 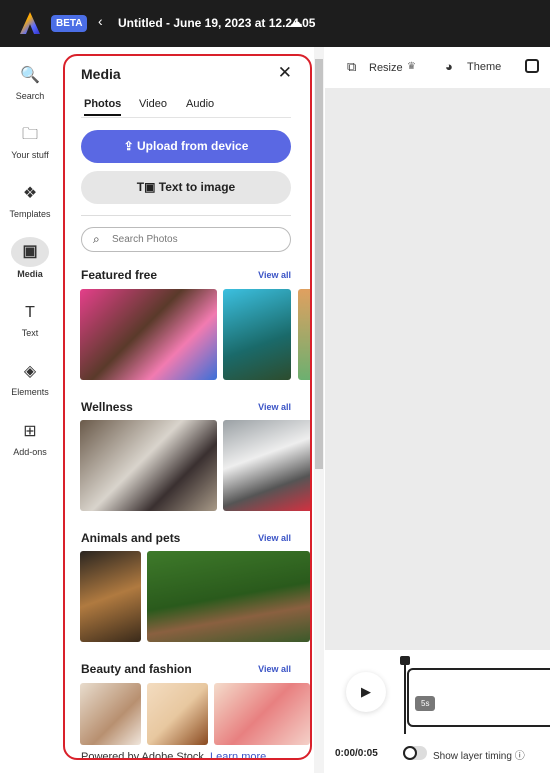 I want to click on theme-button: Theme, so click(x=484, y=67).